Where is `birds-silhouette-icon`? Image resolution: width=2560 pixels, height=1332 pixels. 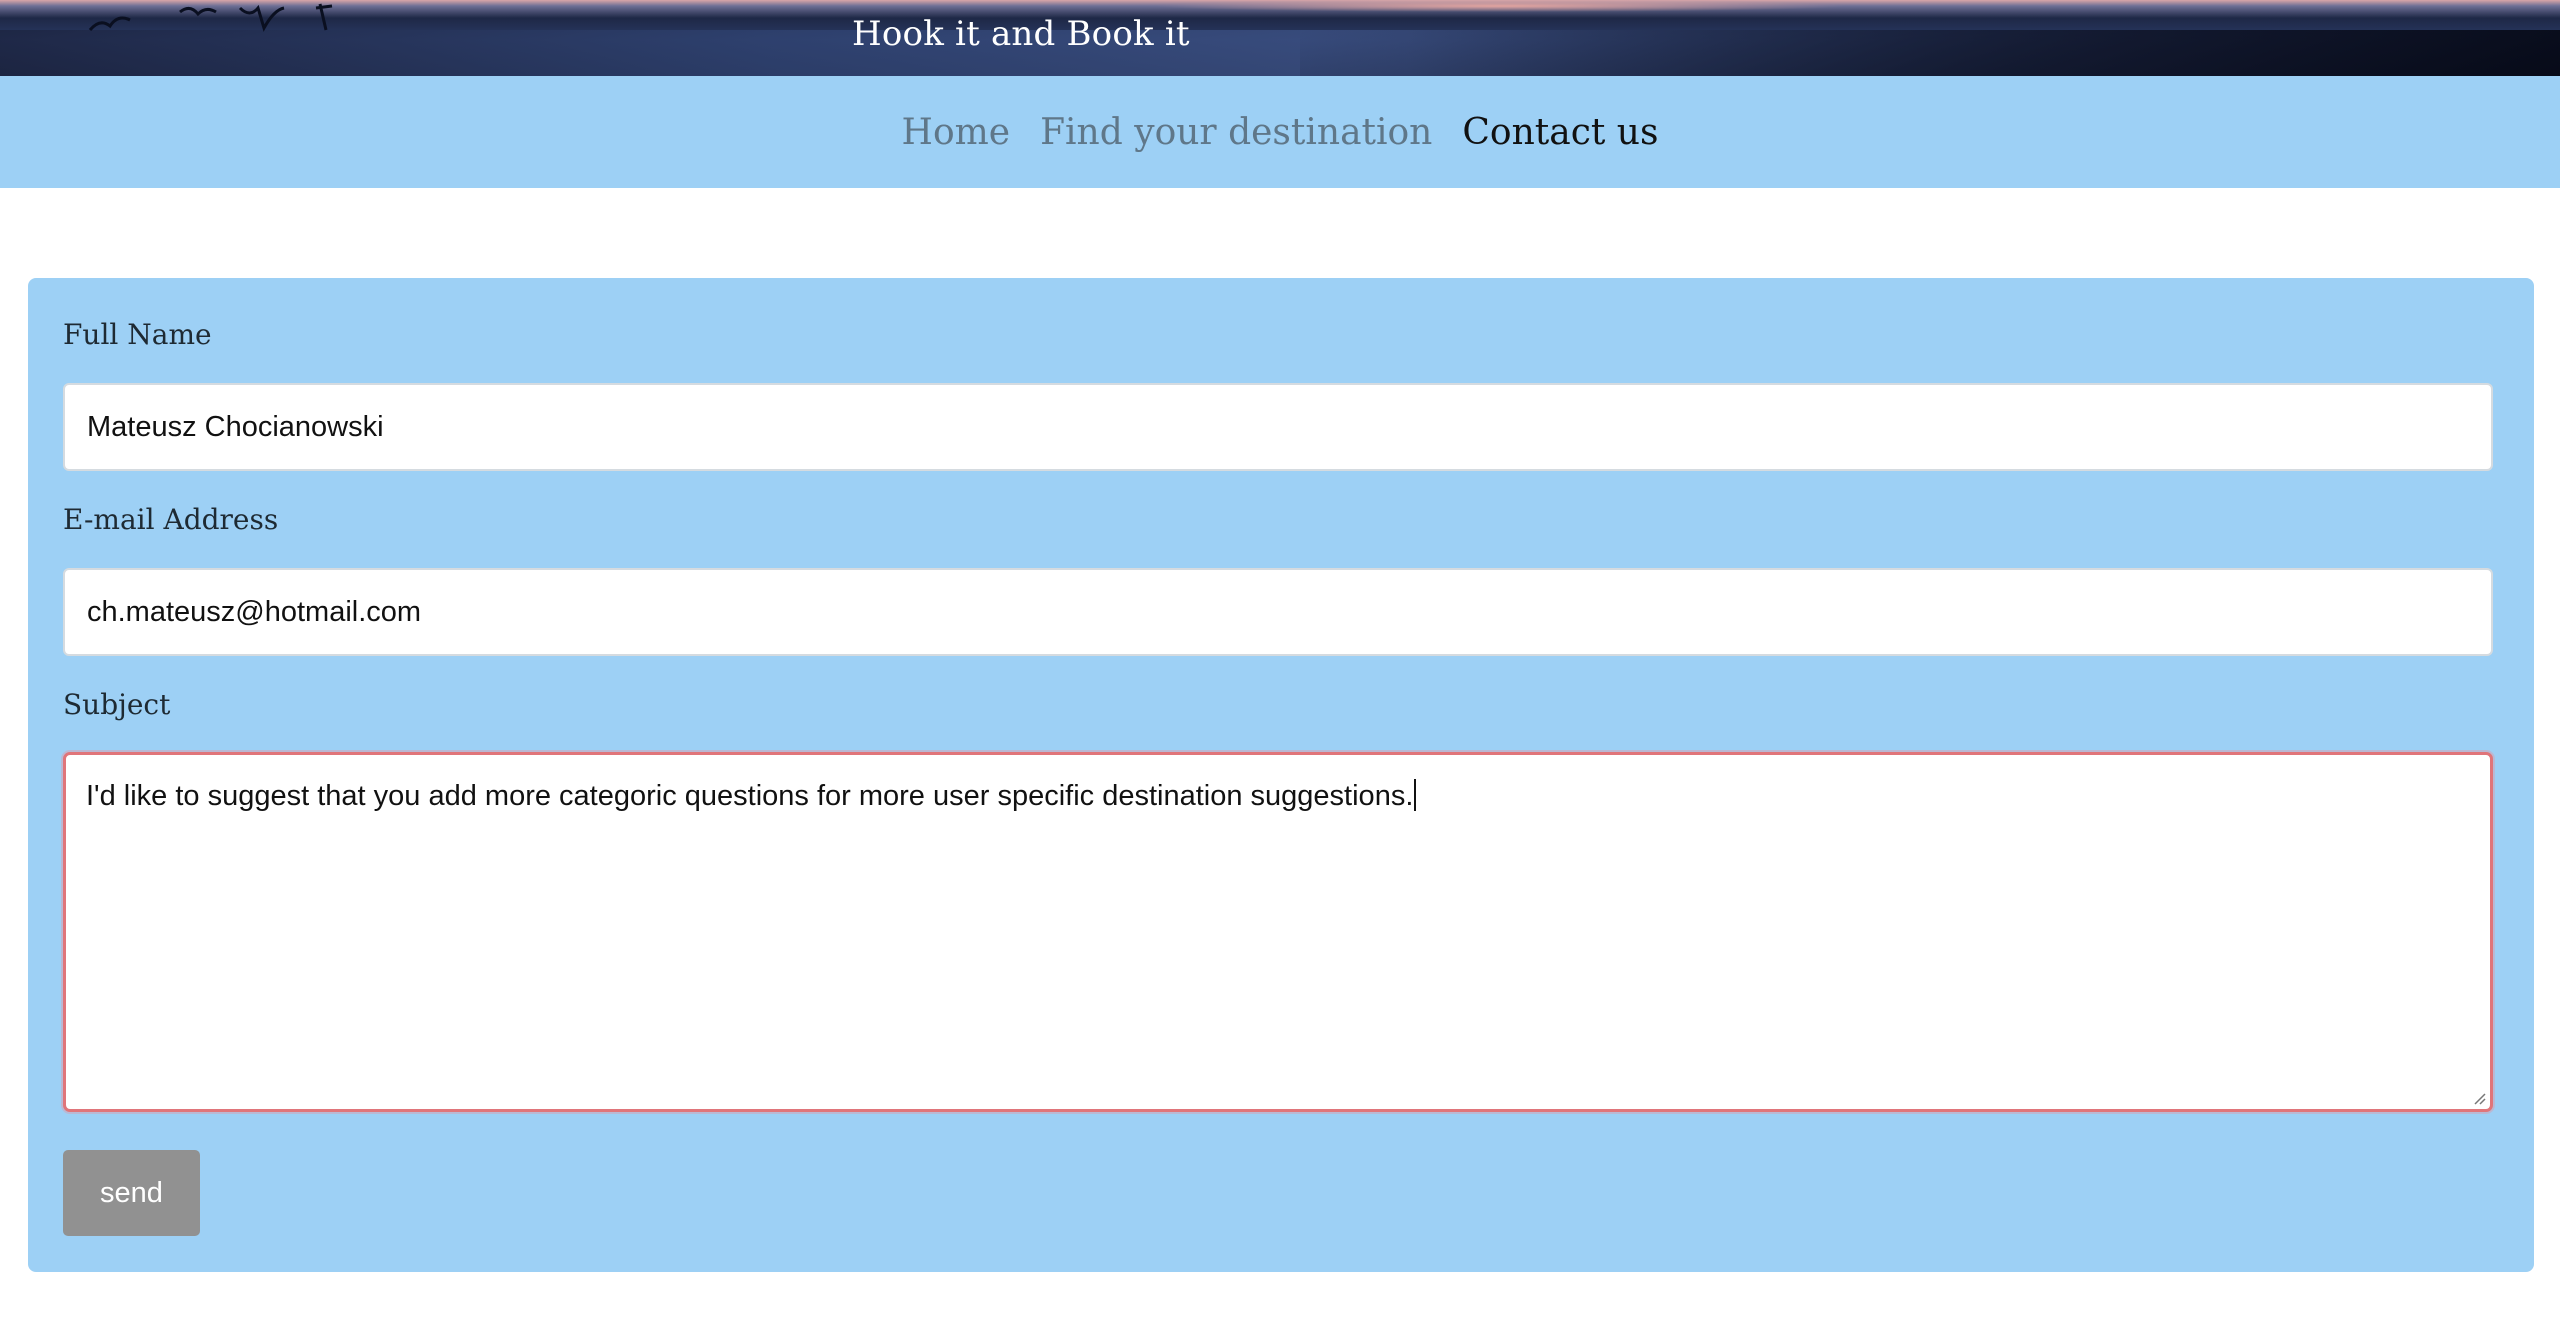
birds-silhouette-icon is located at coordinates (210, 17).